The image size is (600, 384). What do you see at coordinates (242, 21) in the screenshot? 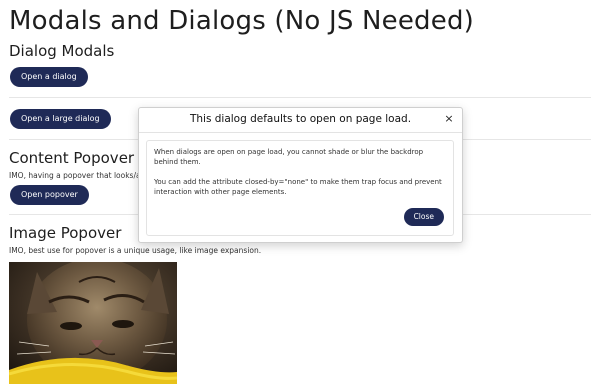
I see `page-title: Modals and Dialogs (No JS Needed)` at bounding box center [242, 21].